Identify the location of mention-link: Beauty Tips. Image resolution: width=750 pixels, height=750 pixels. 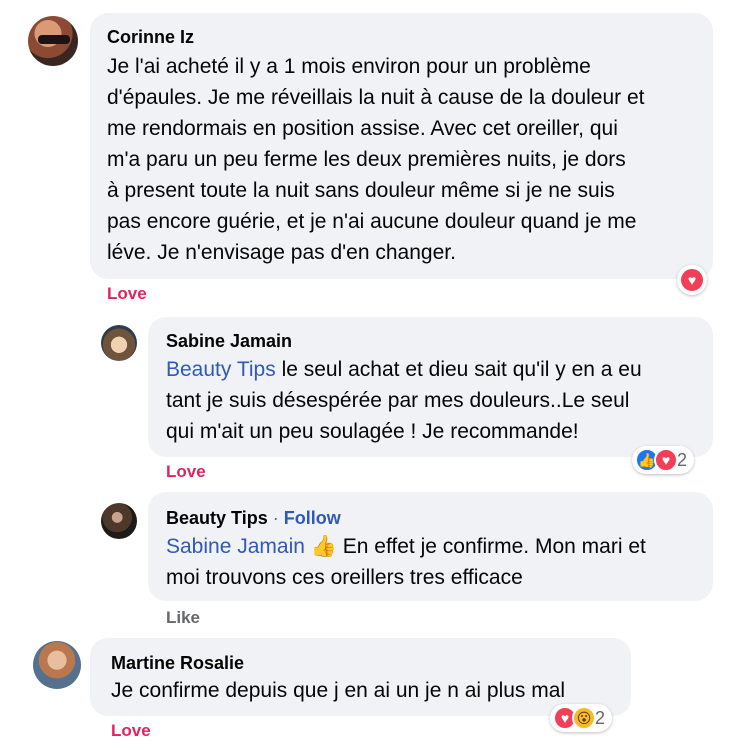
(221, 369).